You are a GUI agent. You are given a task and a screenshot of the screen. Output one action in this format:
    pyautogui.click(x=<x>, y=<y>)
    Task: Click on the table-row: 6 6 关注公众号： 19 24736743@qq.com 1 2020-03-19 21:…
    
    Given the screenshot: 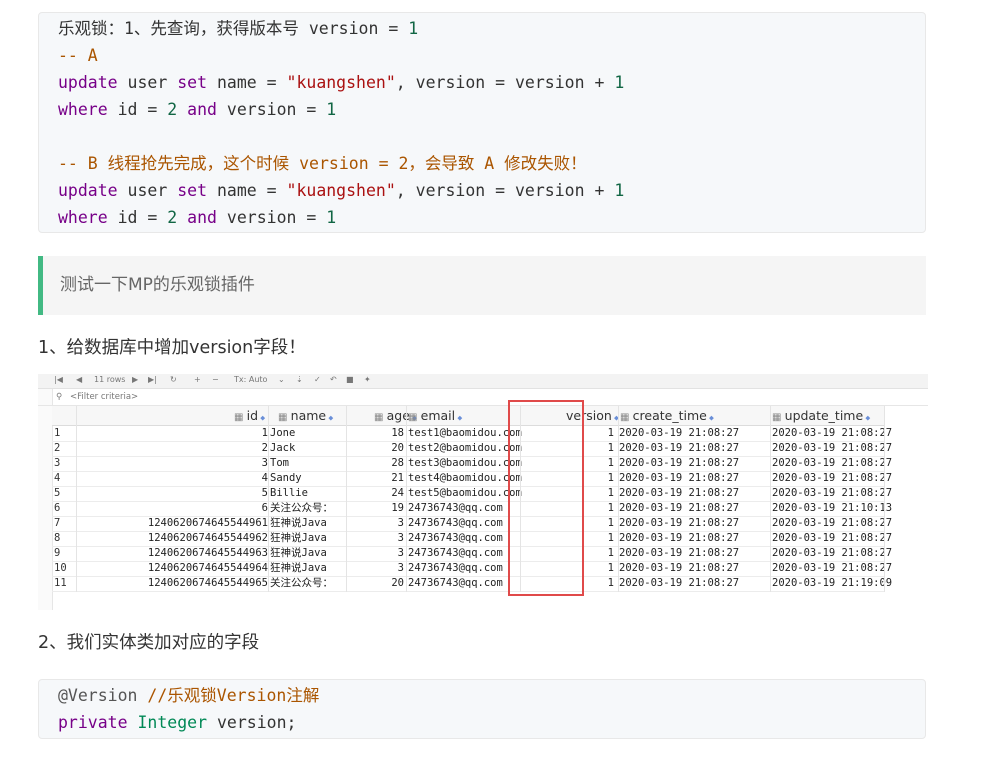 What is the action you would take?
    pyautogui.click(x=472, y=509)
    